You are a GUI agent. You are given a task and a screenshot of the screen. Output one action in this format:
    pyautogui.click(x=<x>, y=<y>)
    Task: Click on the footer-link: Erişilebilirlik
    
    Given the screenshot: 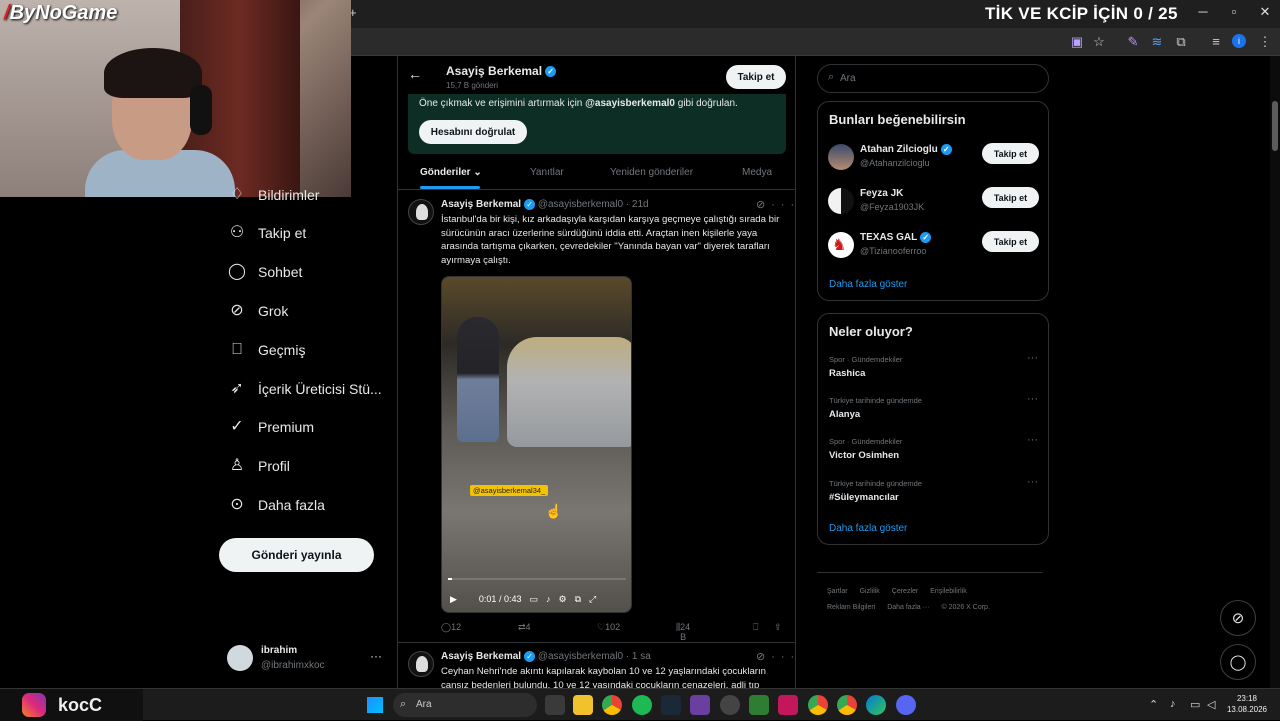 What is the action you would take?
    pyautogui.click(x=948, y=591)
    